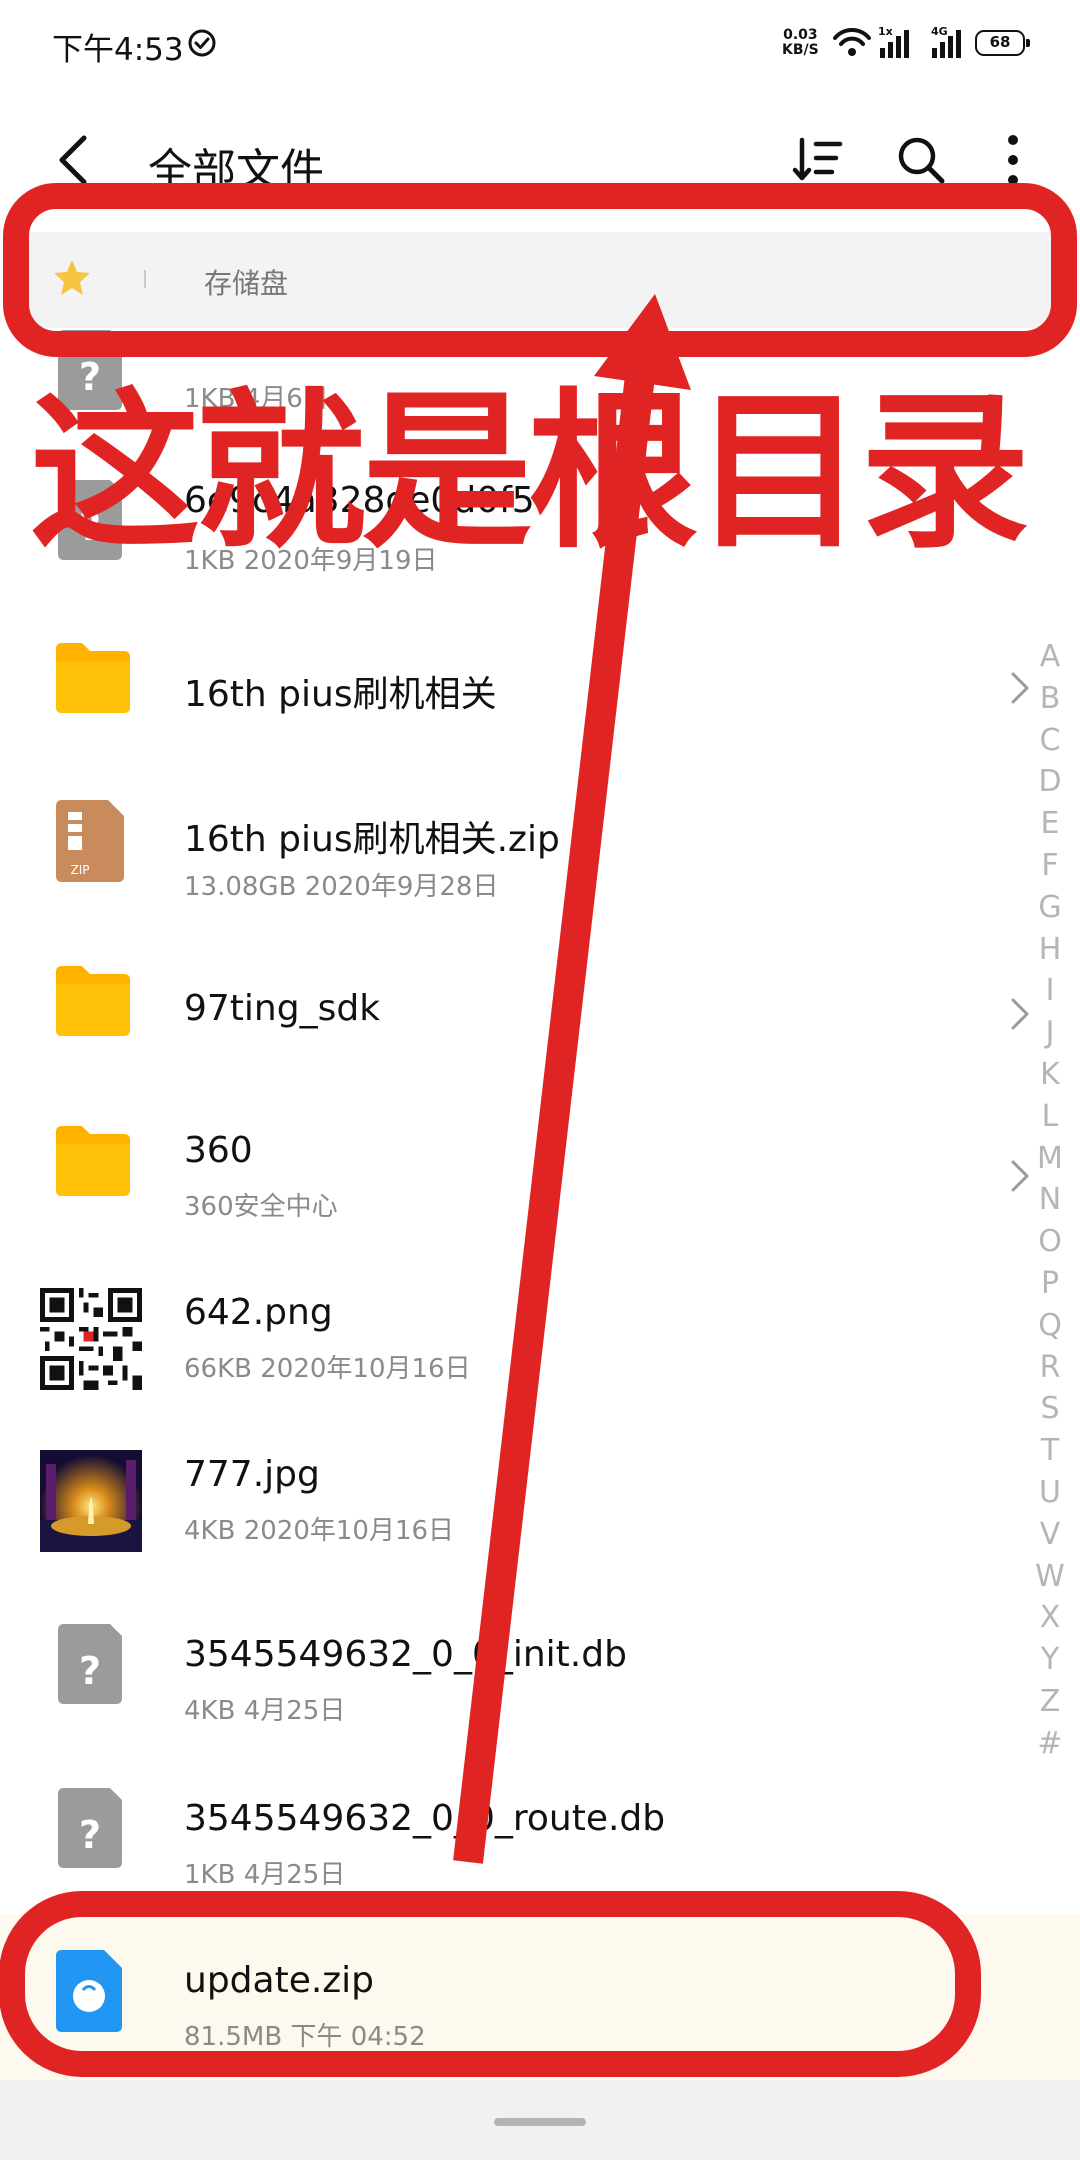 The image size is (1080, 2160). What do you see at coordinates (1050, 699) in the screenshot?
I see `alphabet-index-letter: B` at bounding box center [1050, 699].